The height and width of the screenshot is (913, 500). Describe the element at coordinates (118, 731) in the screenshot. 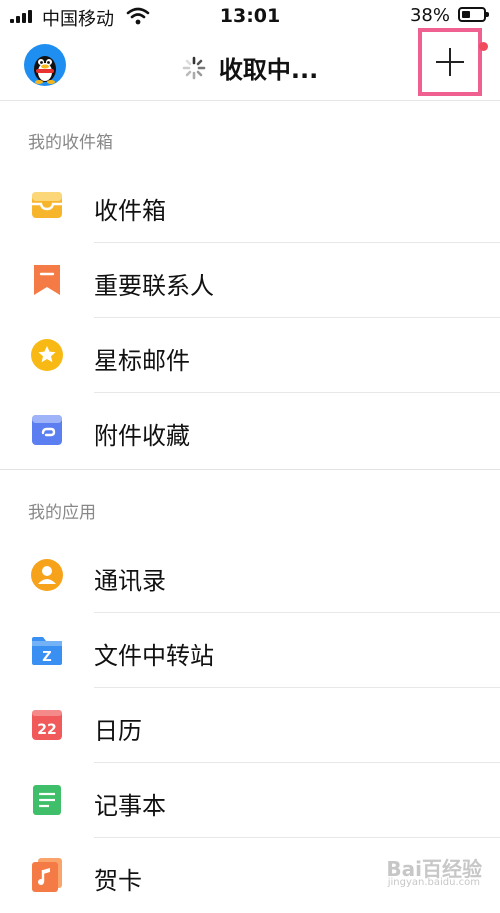

I see `list-item-label: 日历` at that location.